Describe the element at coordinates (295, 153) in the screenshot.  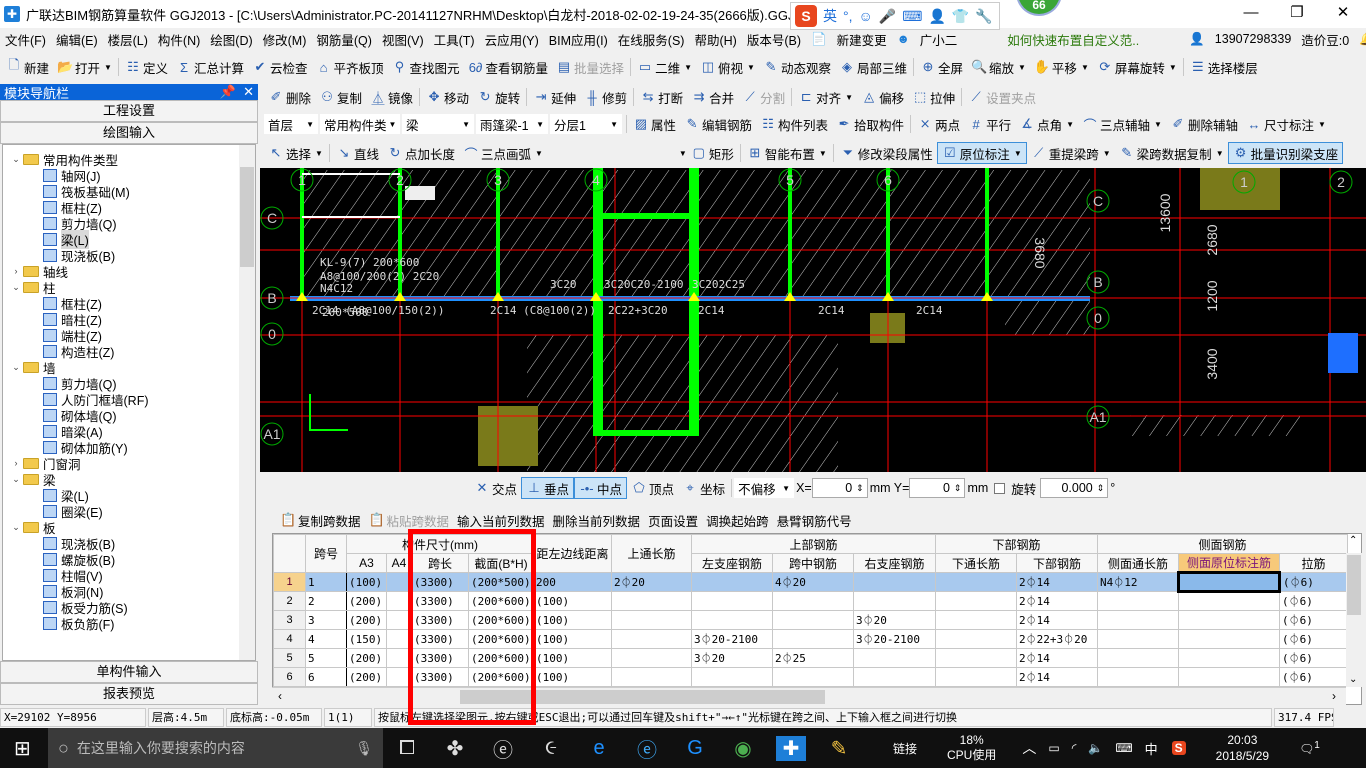
I see `select-cursor-button: ↖ 选择 ▼` at that location.